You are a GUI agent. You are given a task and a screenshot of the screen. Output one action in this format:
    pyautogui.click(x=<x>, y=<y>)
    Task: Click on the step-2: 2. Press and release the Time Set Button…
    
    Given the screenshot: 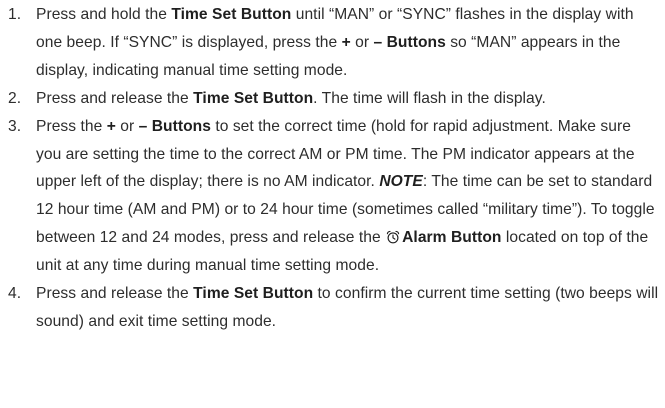 What is the action you would take?
    pyautogui.click(x=332, y=99)
    